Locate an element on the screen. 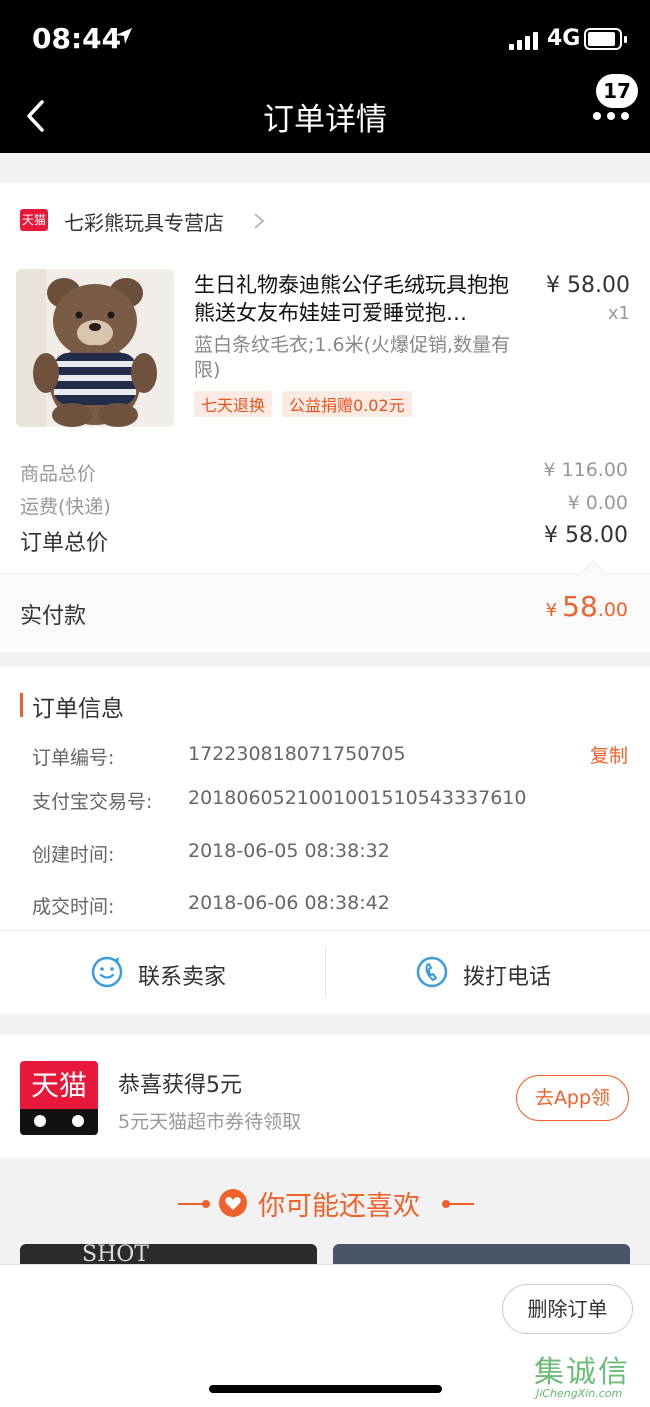  watermark-english: JiChengXin.com is located at coordinates (579, 1393).